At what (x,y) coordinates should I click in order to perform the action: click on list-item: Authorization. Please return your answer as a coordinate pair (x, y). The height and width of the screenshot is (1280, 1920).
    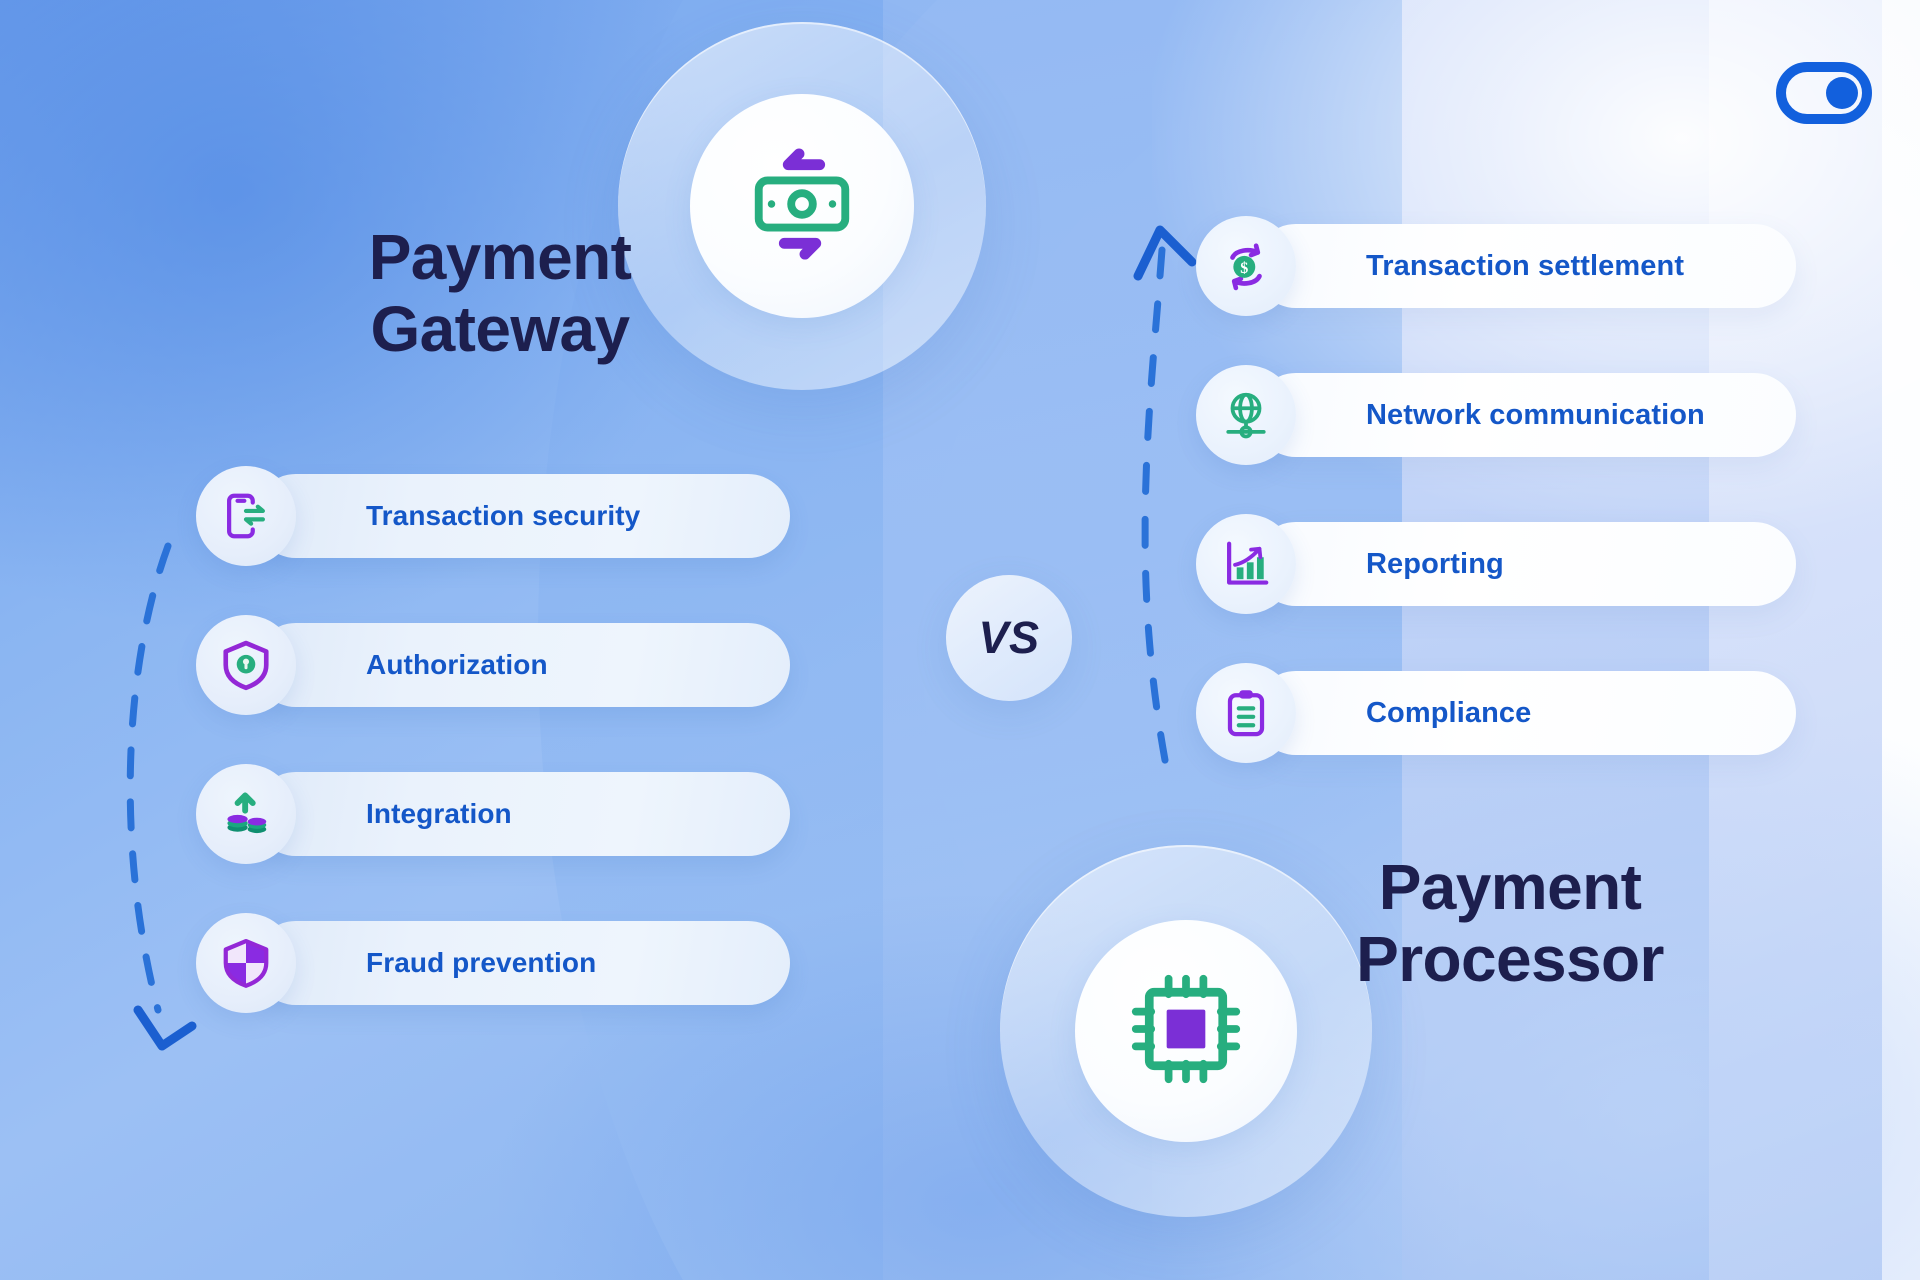
    Looking at the image, I should click on (493, 665).